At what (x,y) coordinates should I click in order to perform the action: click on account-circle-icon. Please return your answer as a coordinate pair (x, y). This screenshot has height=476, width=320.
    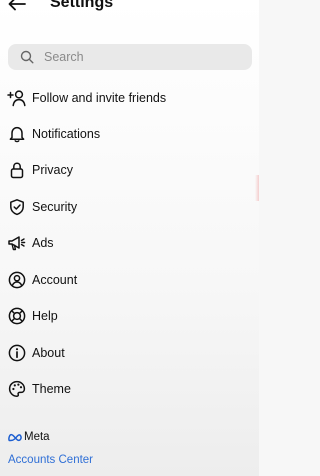
    Looking at the image, I should click on (17, 280).